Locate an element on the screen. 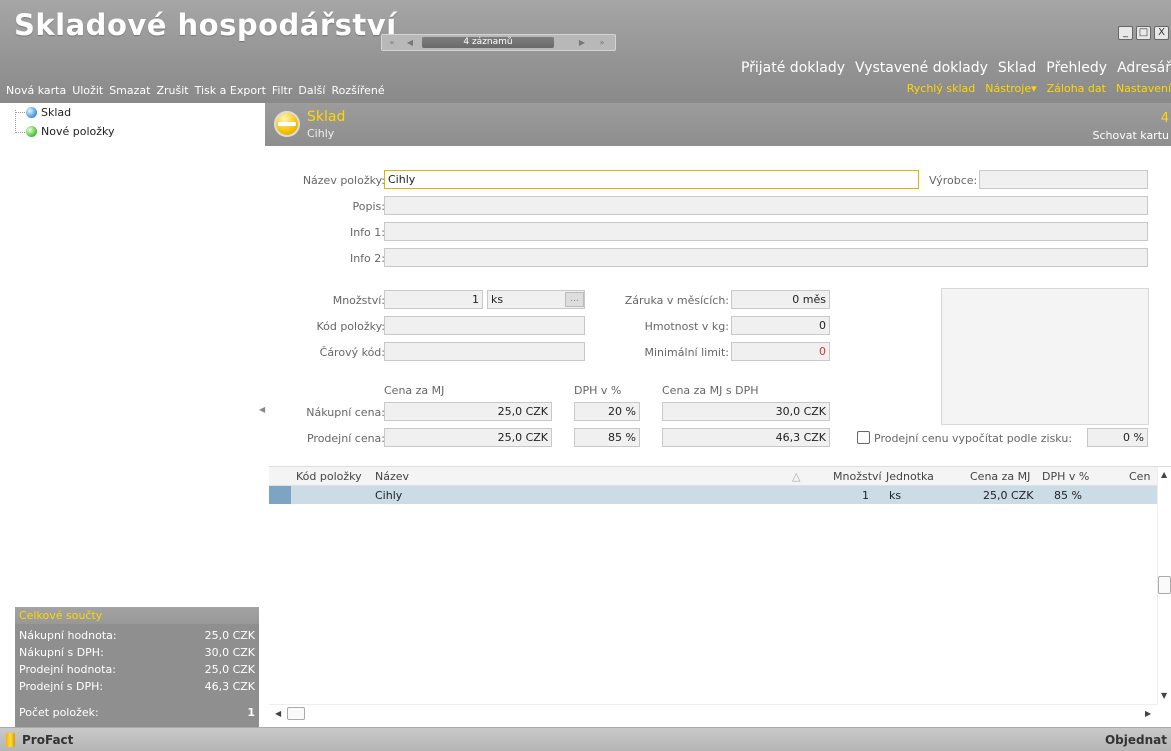  info1-input is located at coordinates (766, 231).